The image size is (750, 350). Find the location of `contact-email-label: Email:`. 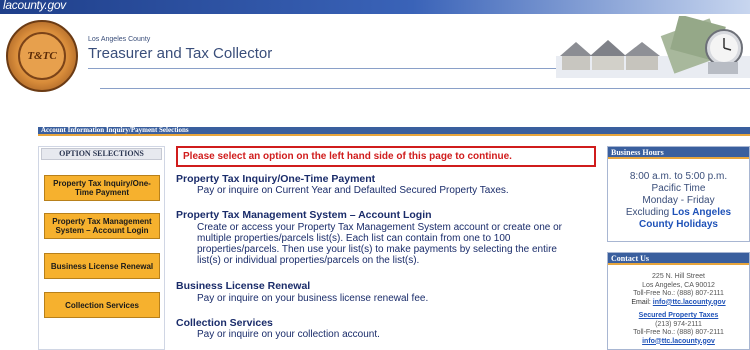

contact-email-label: Email: is located at coordinates (642, 302).